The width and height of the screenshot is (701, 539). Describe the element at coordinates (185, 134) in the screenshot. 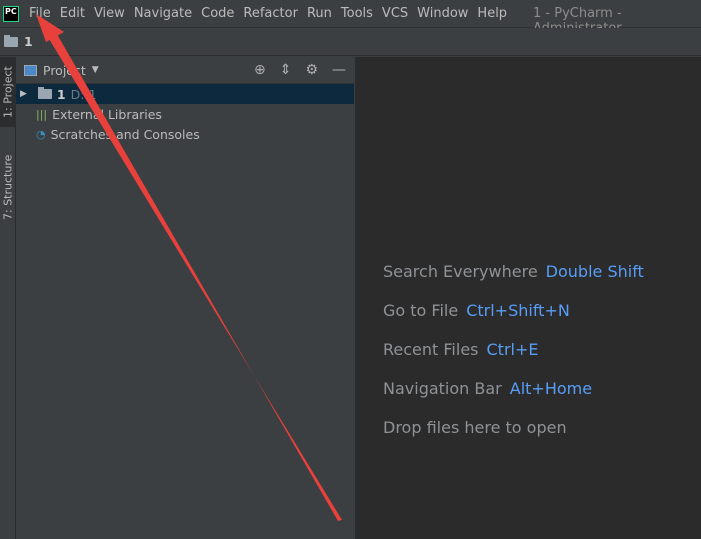

I see `tree-item-scratches: ◔ Scratches and Consoles` at that location.